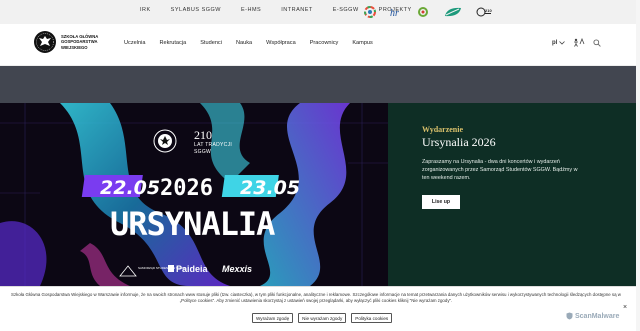  I want to click on nav-item-uczelnia: Uczelnia, so click(134, 43).